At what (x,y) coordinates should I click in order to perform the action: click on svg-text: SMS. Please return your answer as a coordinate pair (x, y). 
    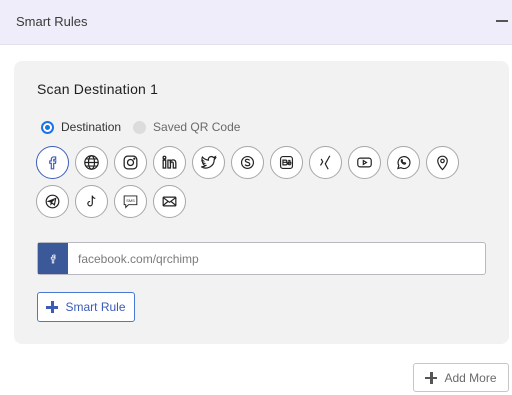
    Looking at the image, I should click on (130, 200).